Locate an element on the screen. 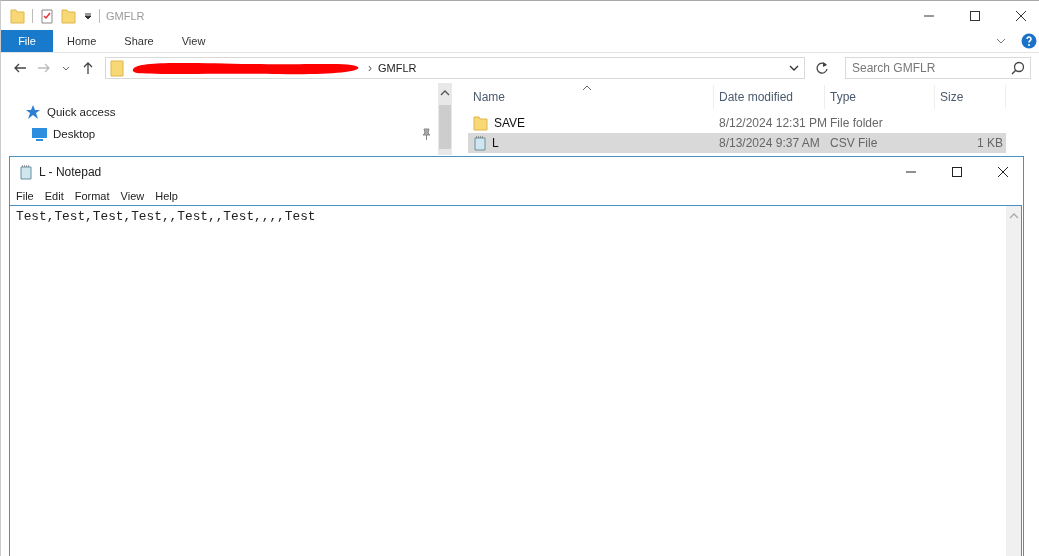 The height and width of the screenshot is (556, 1039). notepad-icon is located at coordinates (26, 171).